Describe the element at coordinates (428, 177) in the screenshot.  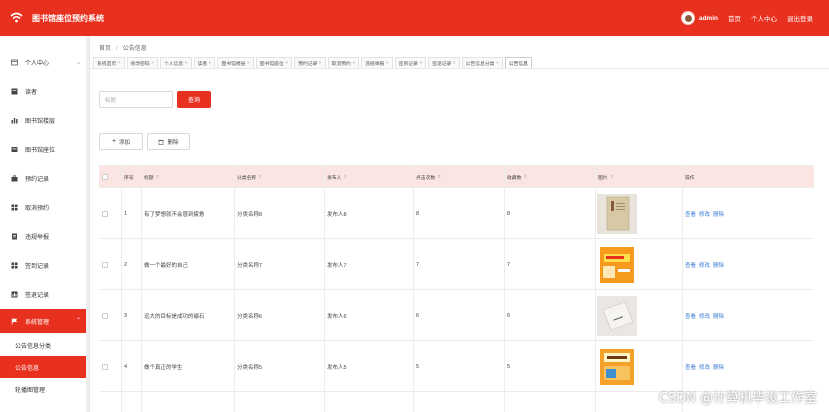
I see `column-header-clicks: 点击次数 ⇕` at that location.